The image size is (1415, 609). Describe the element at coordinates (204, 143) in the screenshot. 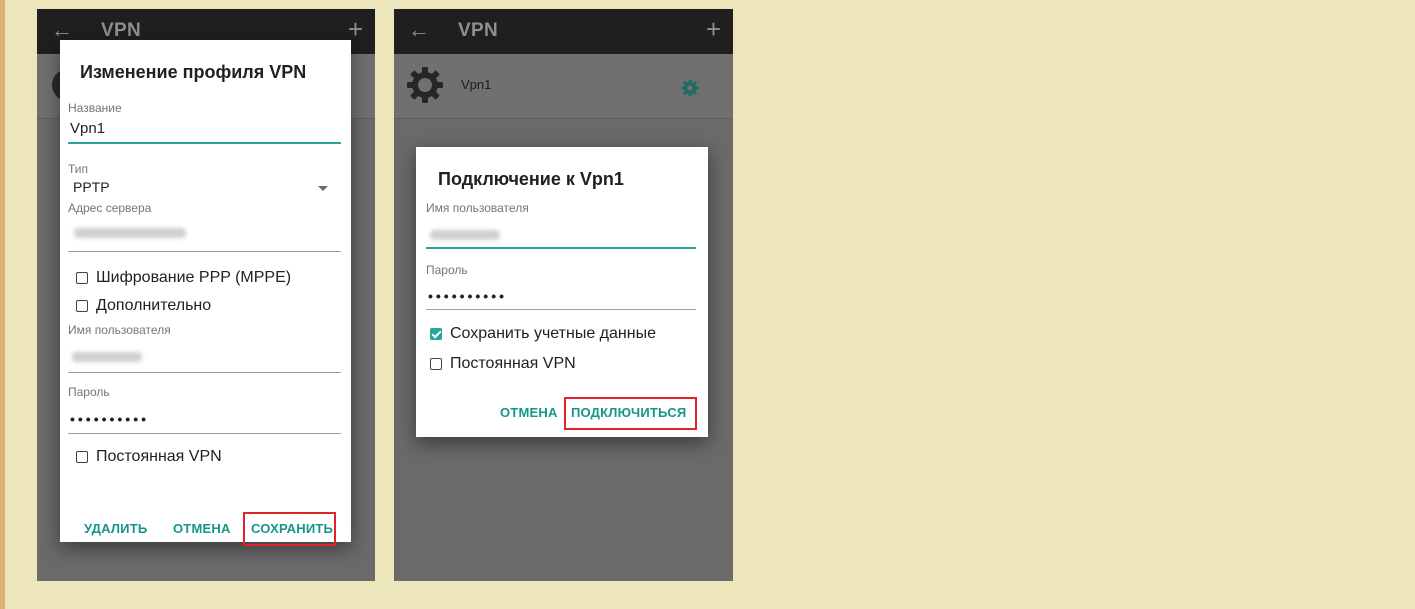

I see `name-field-underline` at that location.